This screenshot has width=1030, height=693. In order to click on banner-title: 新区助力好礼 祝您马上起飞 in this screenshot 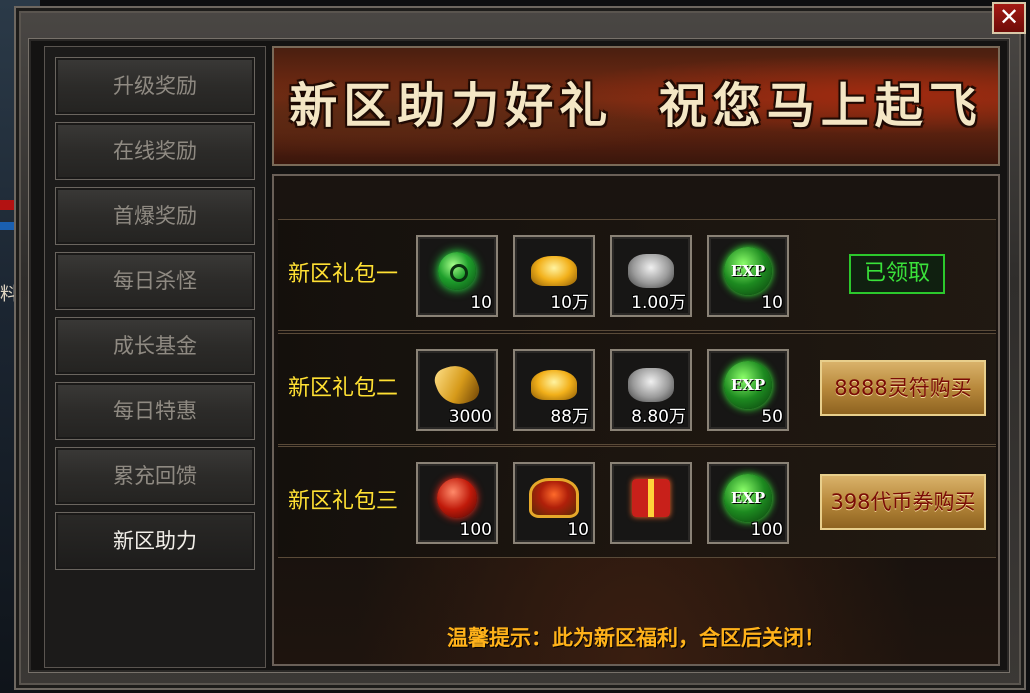, I will do `click(636, 106)`.